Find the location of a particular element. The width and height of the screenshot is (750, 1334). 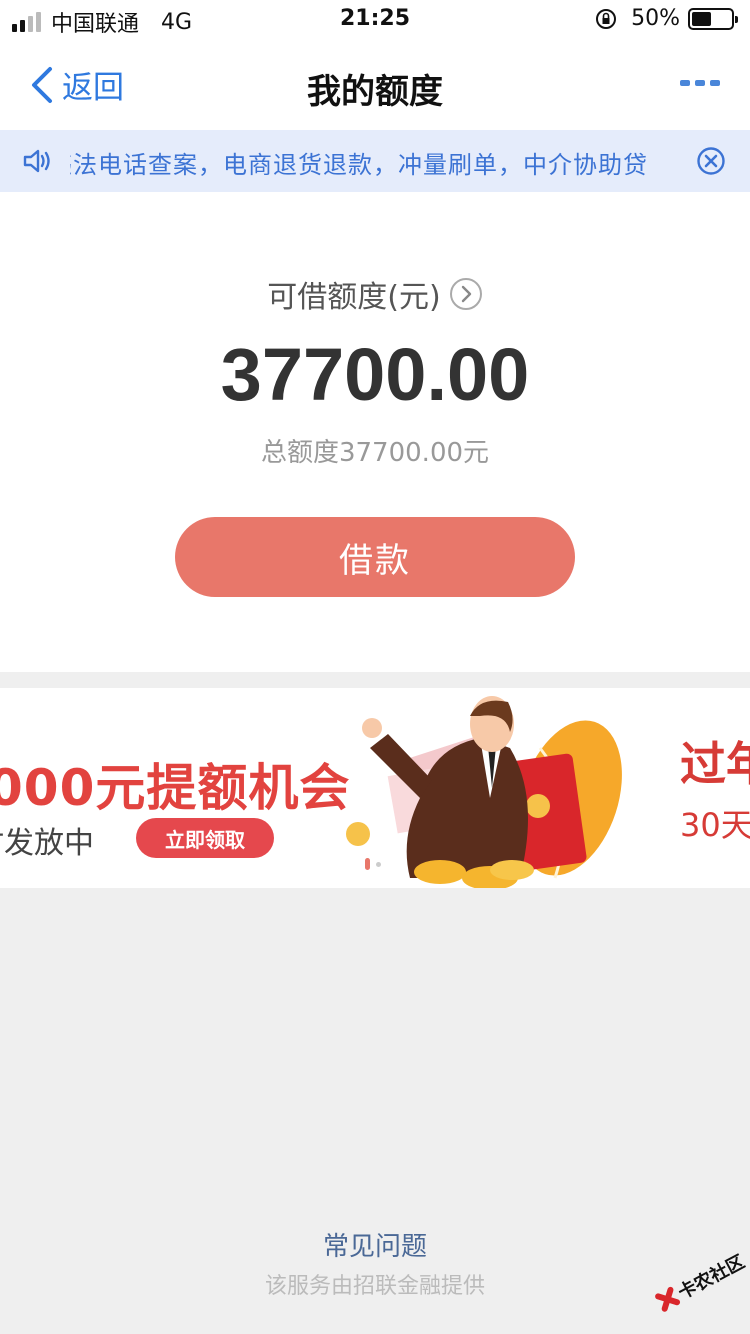

carrier-name: 中国联通 is located at coordinates (95, 24).